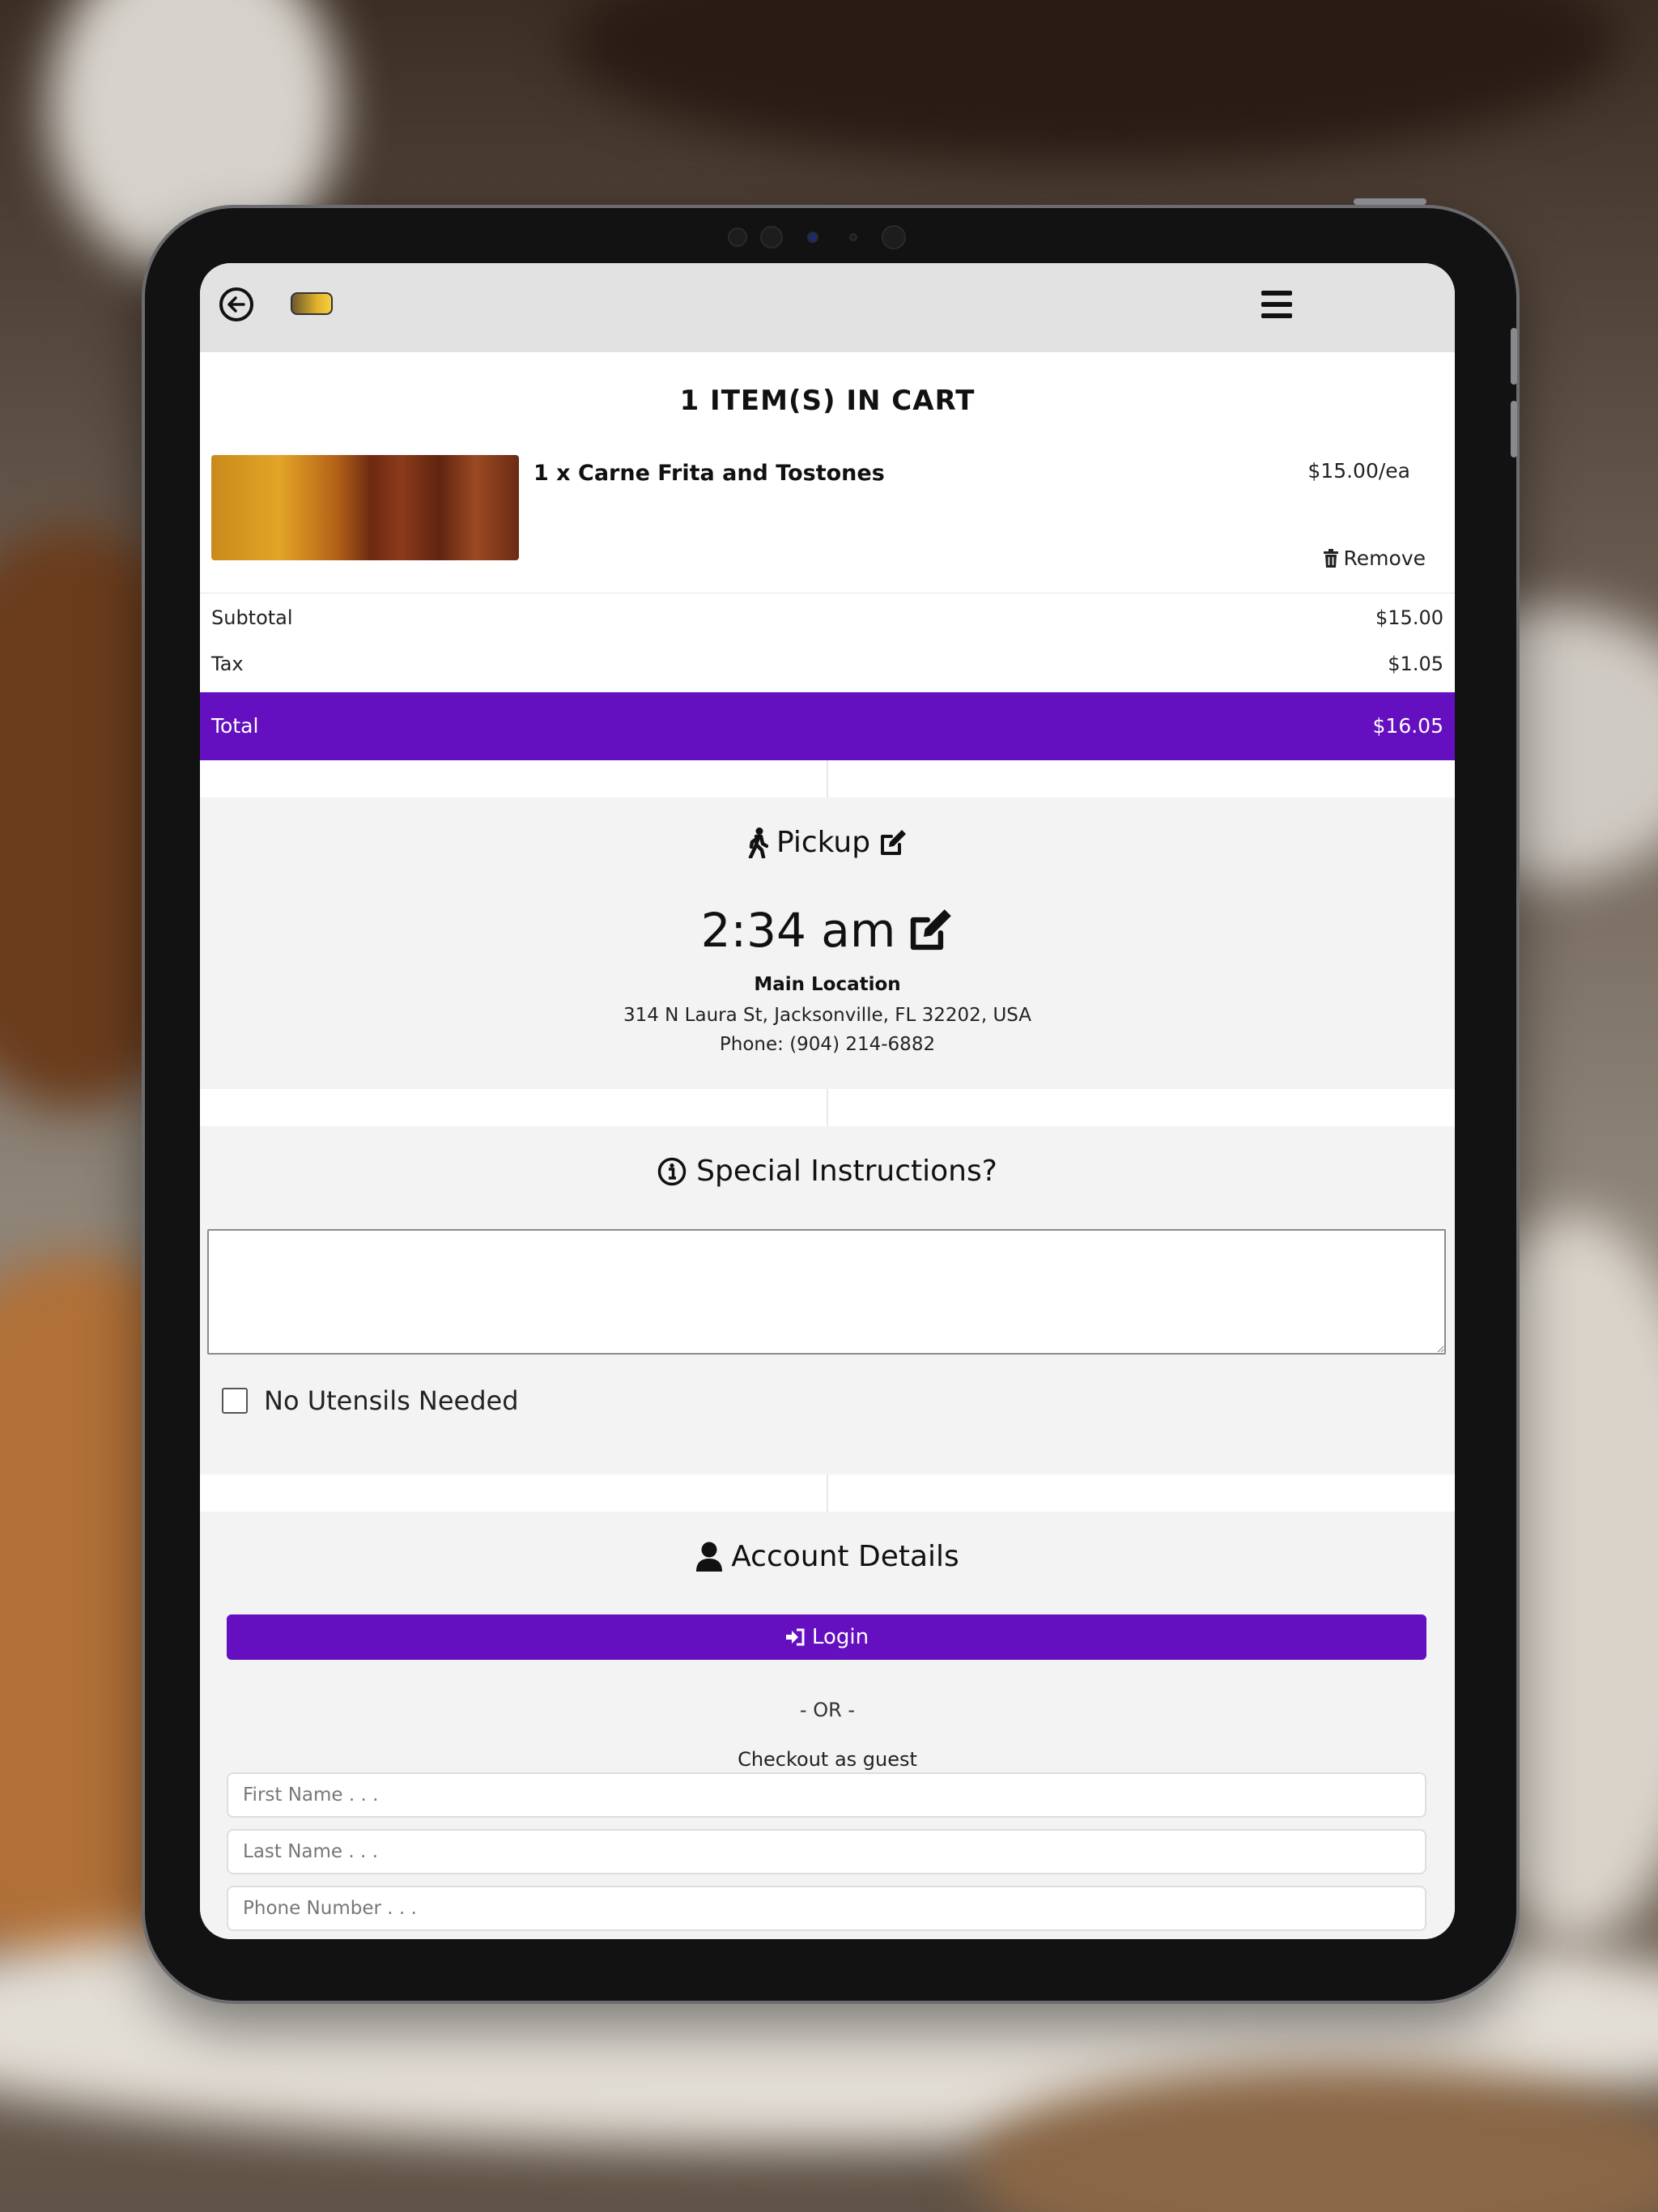 The width and height of the screenshot is (1658, 2212). I want to click on special-instructions-heading: Special Instructions?, so click(827, 1171).